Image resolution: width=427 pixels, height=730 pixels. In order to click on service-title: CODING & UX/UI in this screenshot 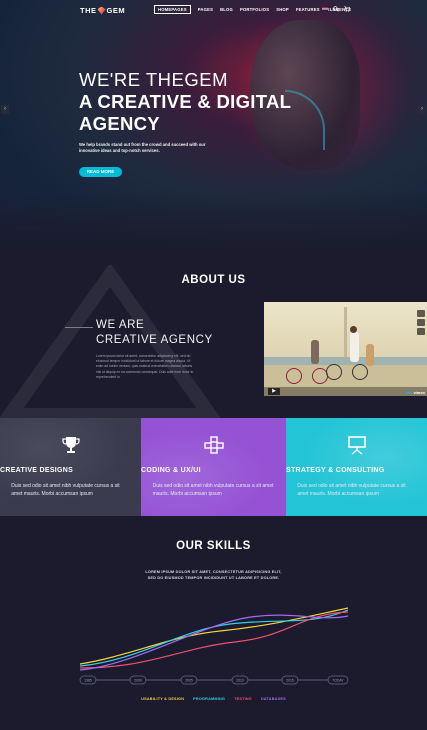, I will do `click(171, 470)`.